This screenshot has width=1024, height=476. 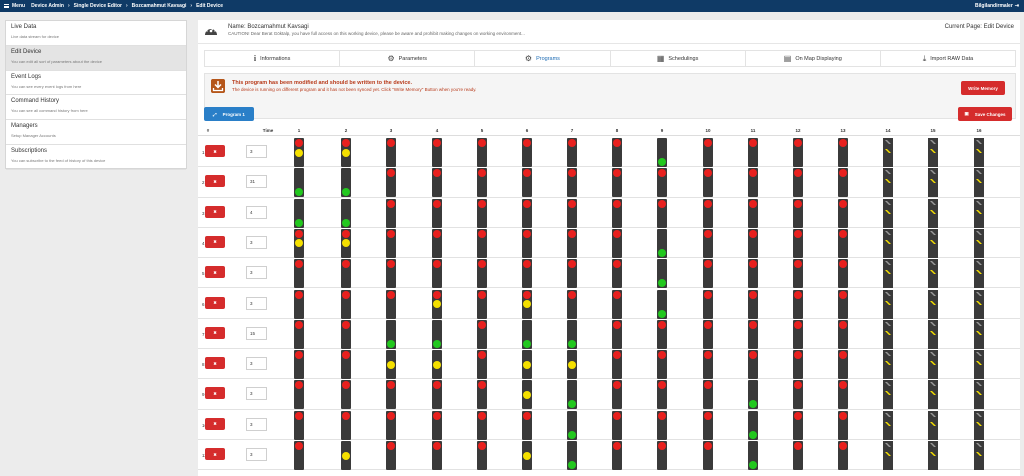 What do you see at coordinates (159, 6) in the screenshot?
I see `breadcrumb-item: Bozcamahmut Kavsagi` at bounding box center [159, 6].